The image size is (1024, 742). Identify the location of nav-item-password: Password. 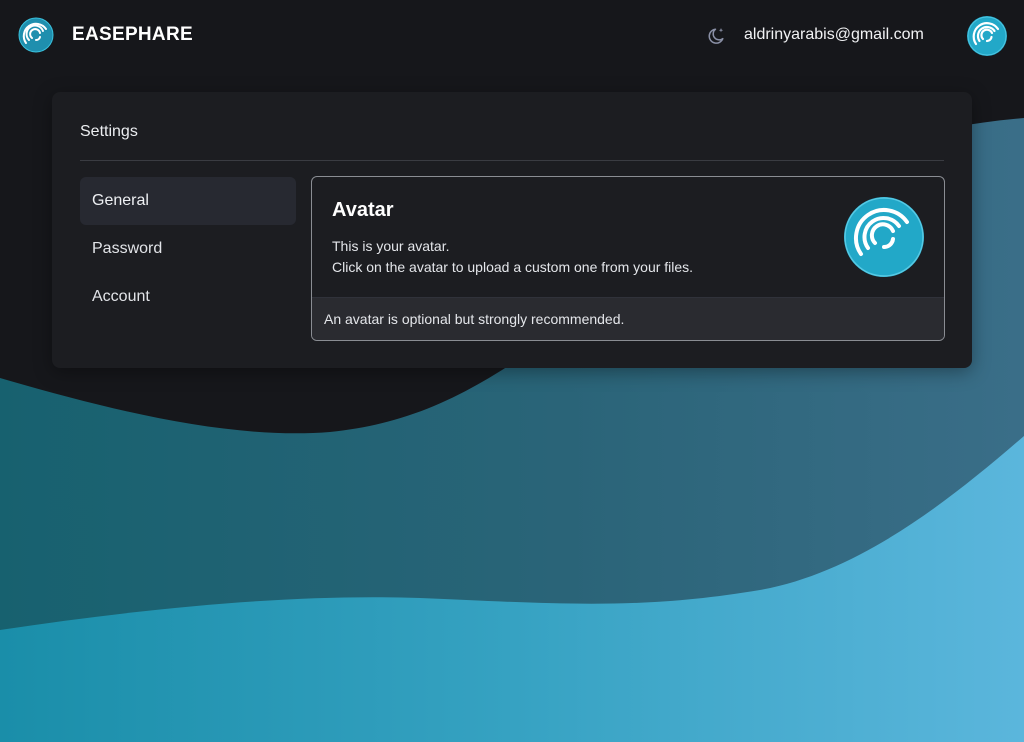
(188, 249).